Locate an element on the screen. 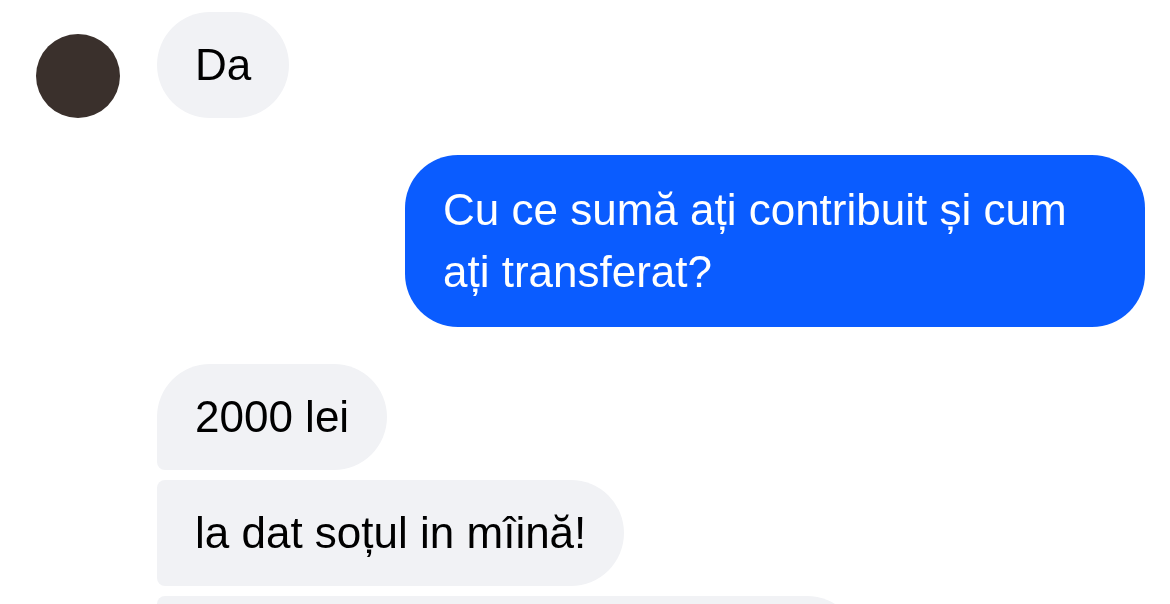 Image resolution: width=1170 pixels, height=604 pixels. message-bubble: la dat soțul in mîină! is located at coordinates (391, 533).